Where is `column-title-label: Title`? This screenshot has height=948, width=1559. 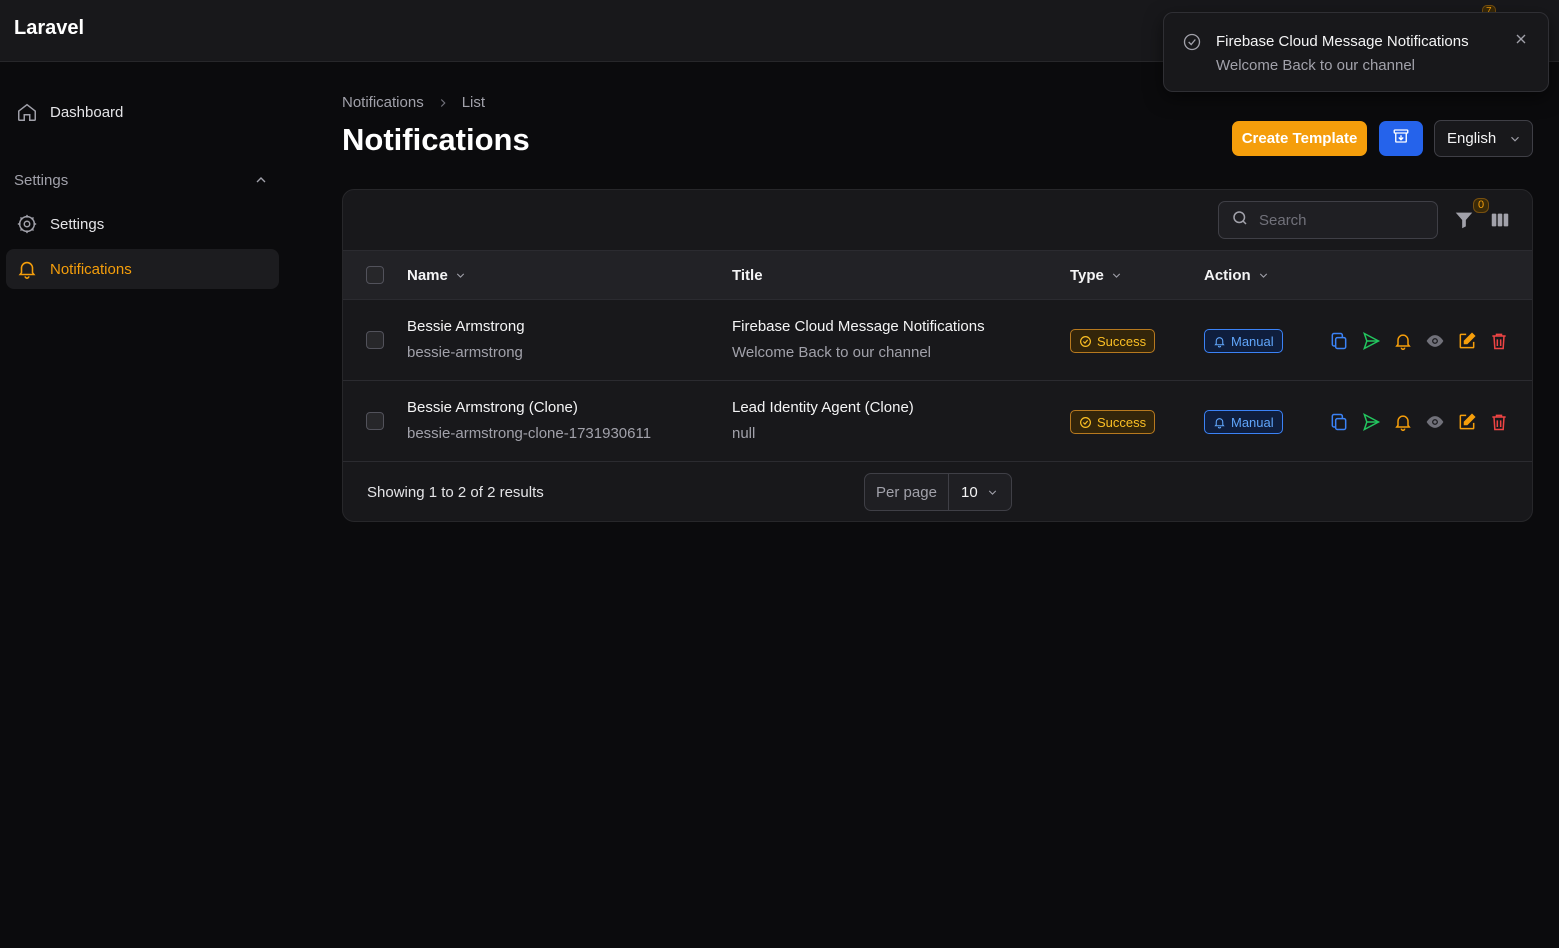
column-title-label: Title is located at coordinates (747, 275).